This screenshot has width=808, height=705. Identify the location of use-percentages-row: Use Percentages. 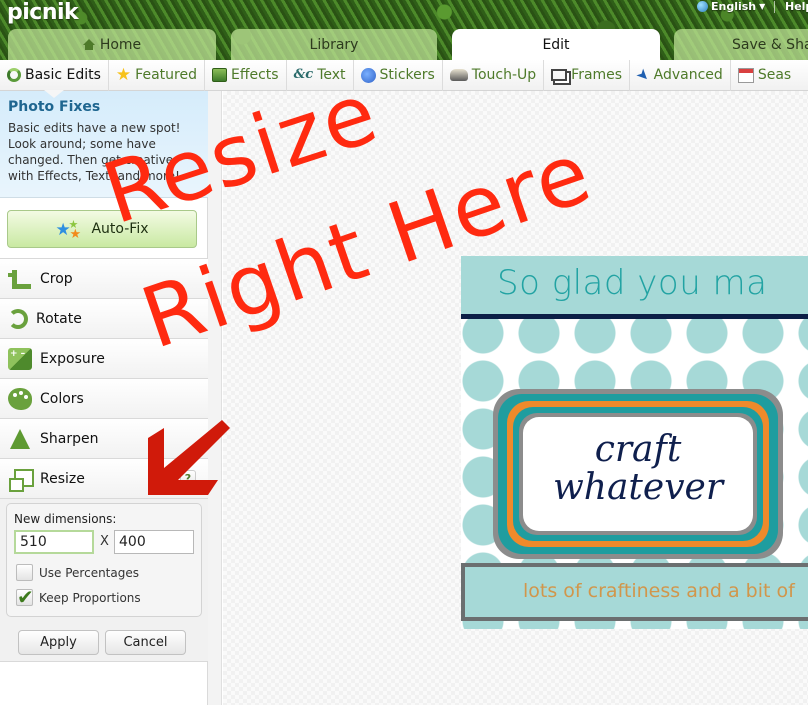
(77, 572).